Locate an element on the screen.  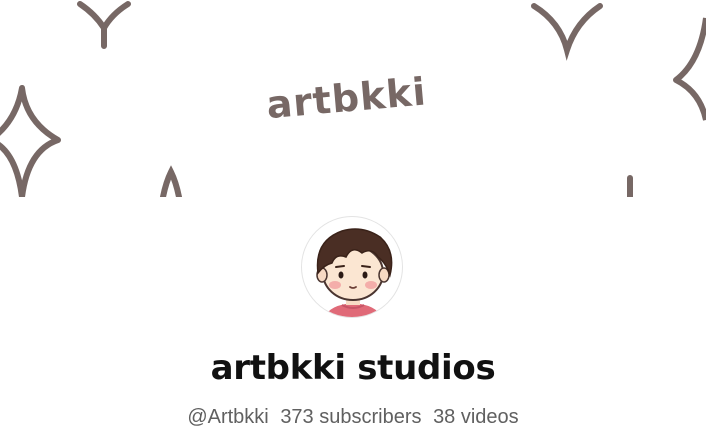
avatar-cartoon-boy-icon is located at coordinates (354, 272).